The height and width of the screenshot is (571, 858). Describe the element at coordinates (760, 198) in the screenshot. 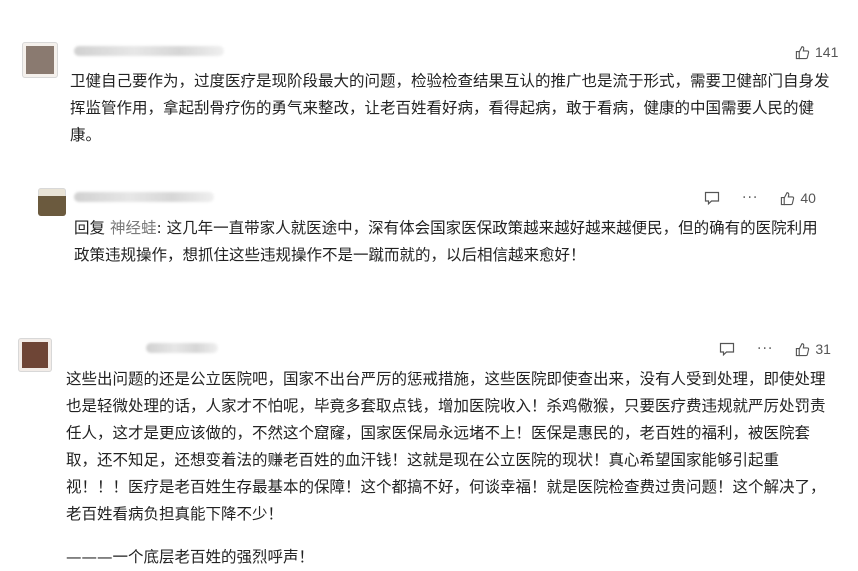

I see `comment-actions: ··· 40` at that location.